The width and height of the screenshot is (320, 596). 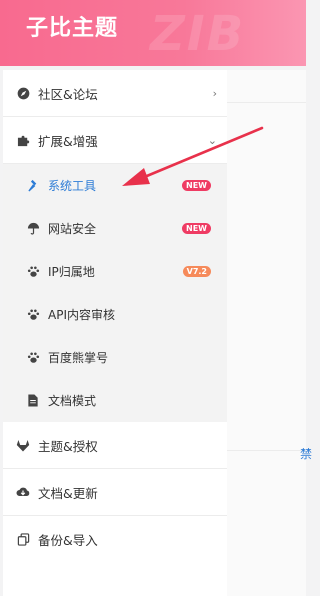 What do you see at coordinates (72, 28) in the screenshot?
I see `app-title: 子比主题` at bounding box center [72, 28].